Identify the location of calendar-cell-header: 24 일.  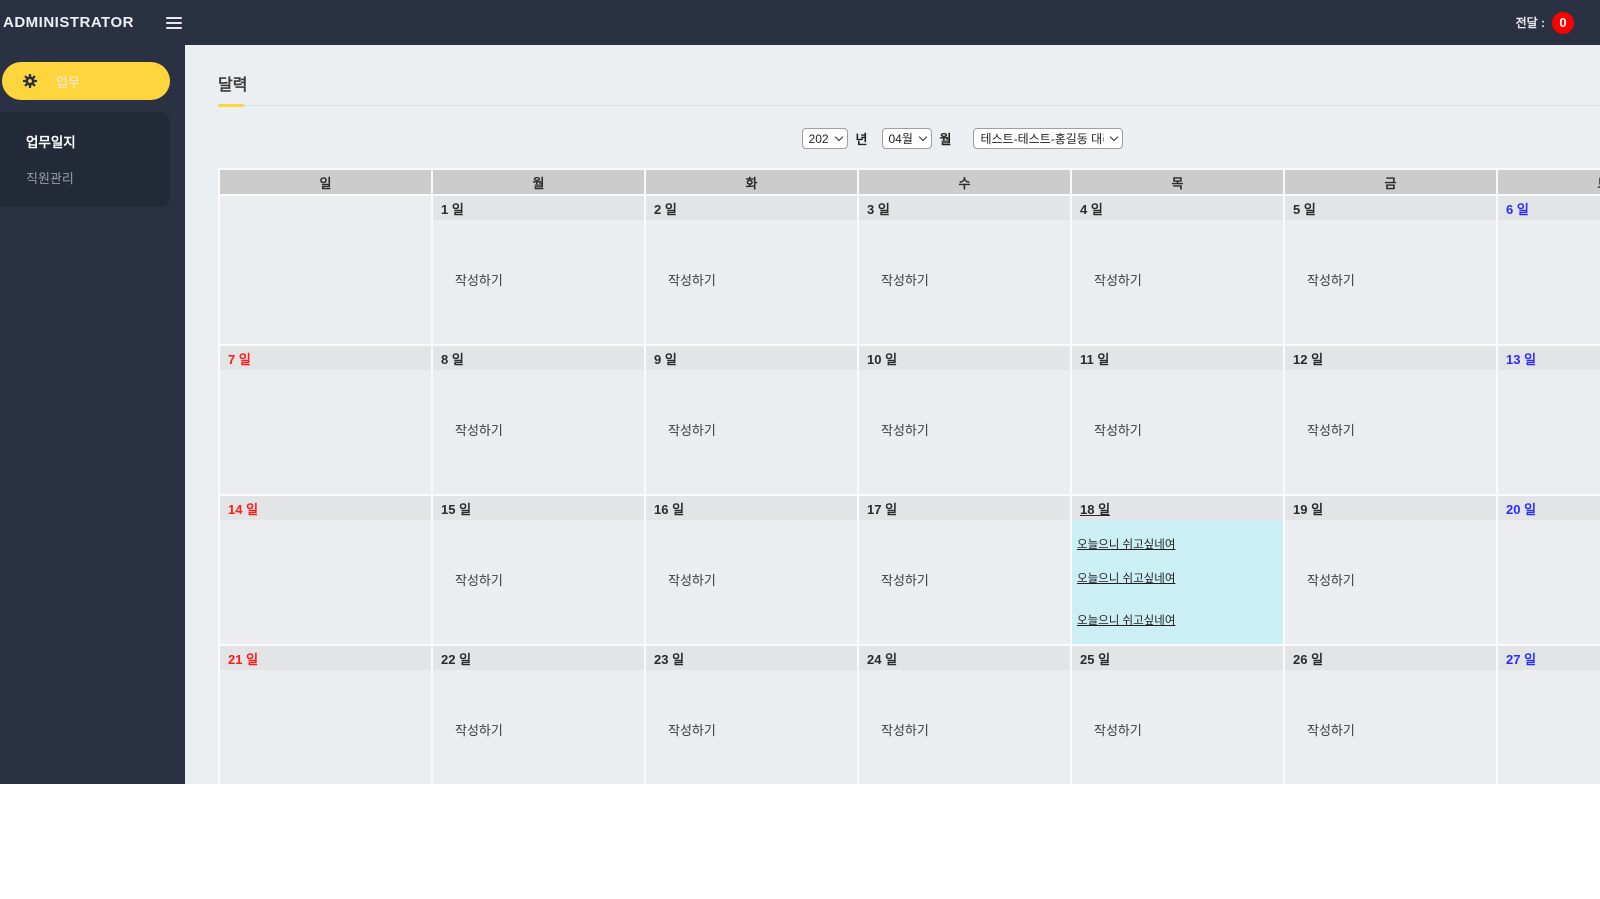
(964, 658).